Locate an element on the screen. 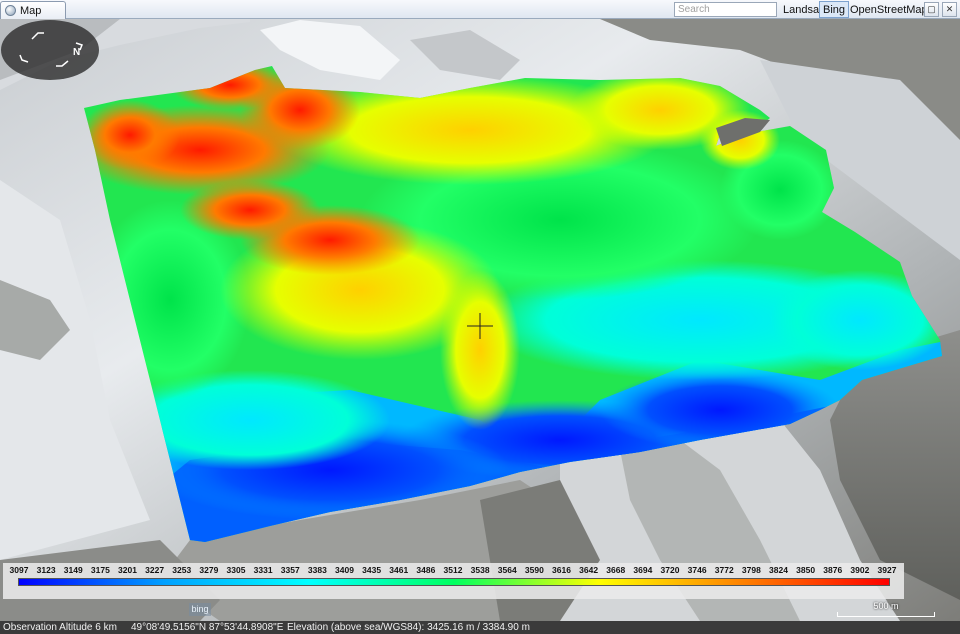  legend-value: 3694 is located at coordinates (643, 570).